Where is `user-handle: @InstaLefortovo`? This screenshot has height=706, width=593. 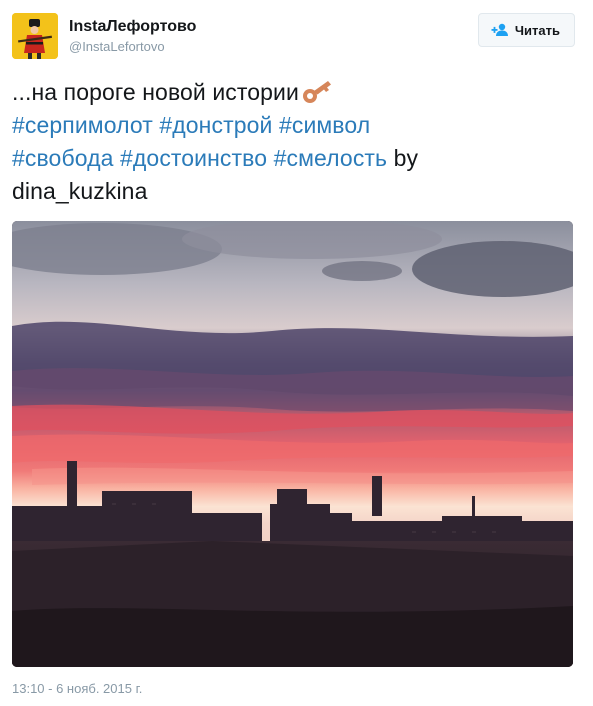
user-handle: @InstaLefortovo is located at coordinates (132, 47).